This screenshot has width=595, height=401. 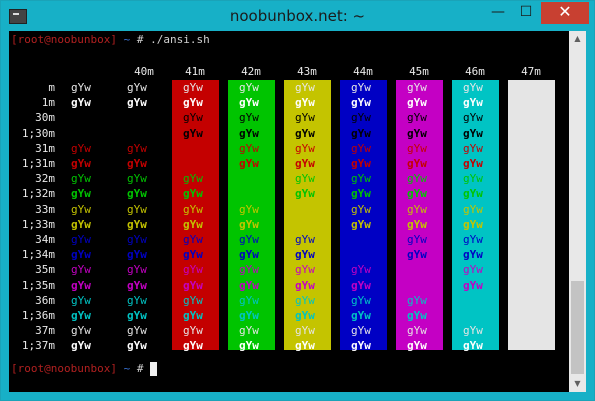 I want to click on prompt-hash: #, so click(x=143, y=39).